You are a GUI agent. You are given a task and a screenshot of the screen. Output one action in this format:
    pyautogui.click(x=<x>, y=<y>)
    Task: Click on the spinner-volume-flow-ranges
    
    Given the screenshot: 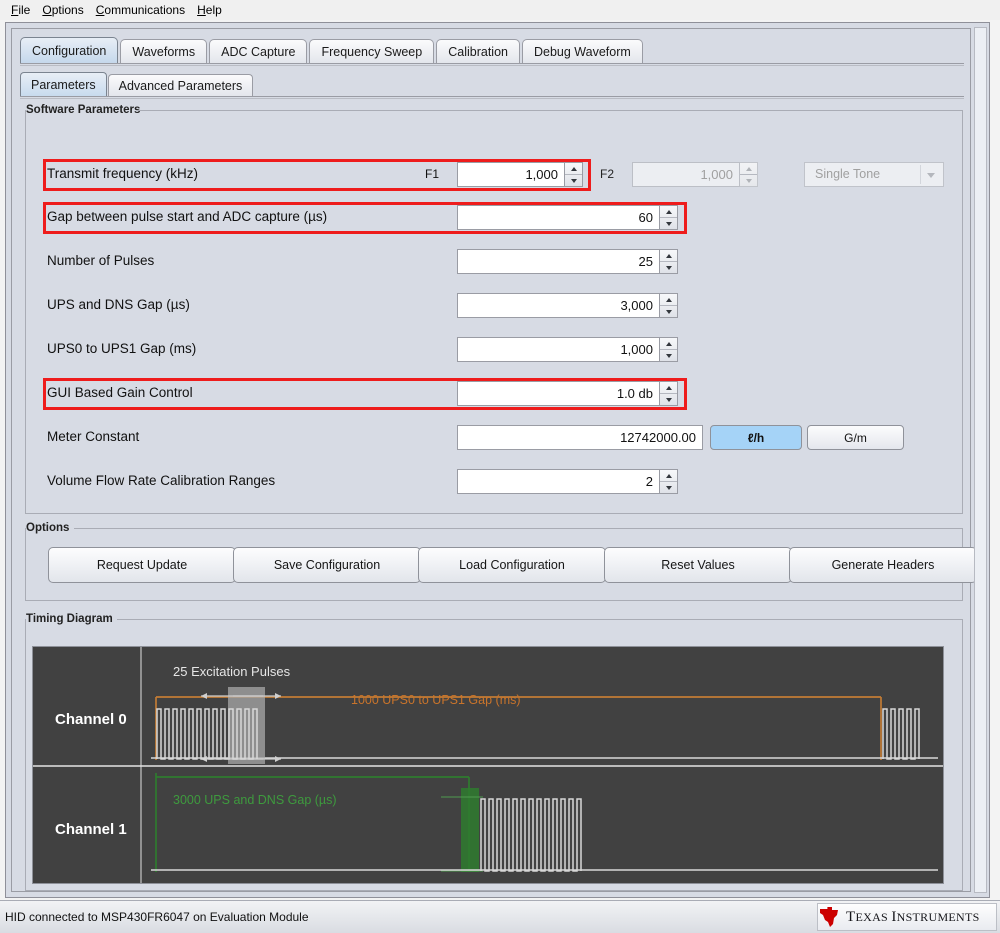 What is the action you would take?
    pyautogui.click(x=669, y=481)
    